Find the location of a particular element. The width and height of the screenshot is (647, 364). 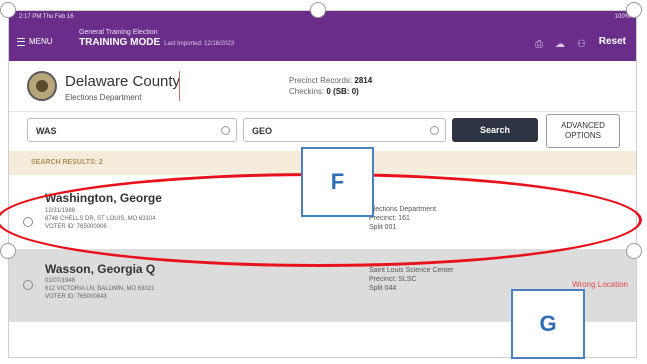

voter-address: 8748 CHELLS DR, ST LOUIS, MO 63104 is located at coordinates (100, 219).